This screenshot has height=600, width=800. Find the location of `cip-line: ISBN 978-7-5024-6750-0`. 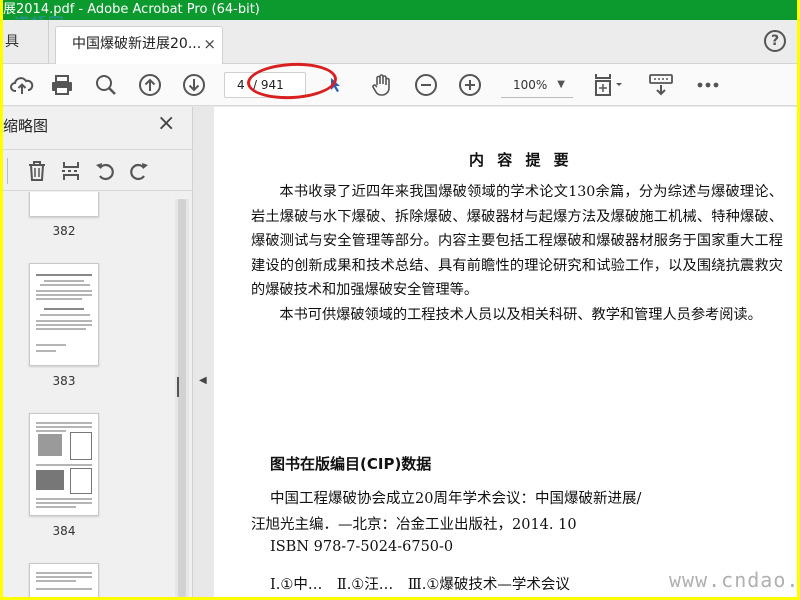

cip-line: ISBN 978-7-5024-6750-0 is located at coordinates (362, 547).